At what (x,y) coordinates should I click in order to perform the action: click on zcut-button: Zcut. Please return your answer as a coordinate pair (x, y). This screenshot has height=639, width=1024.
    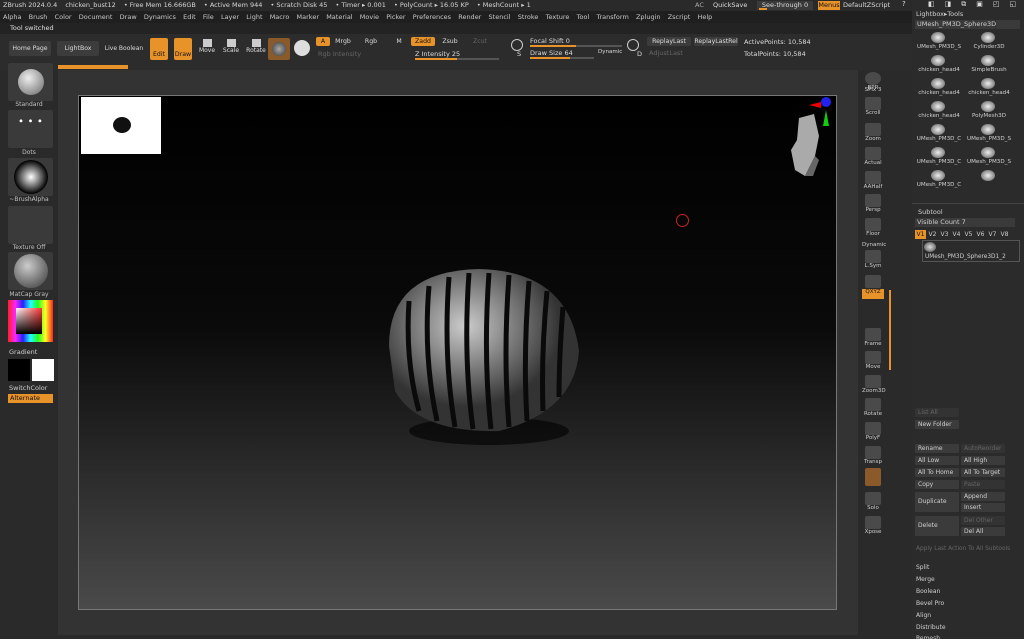
    Looking at the image, I should click on (480, 41).